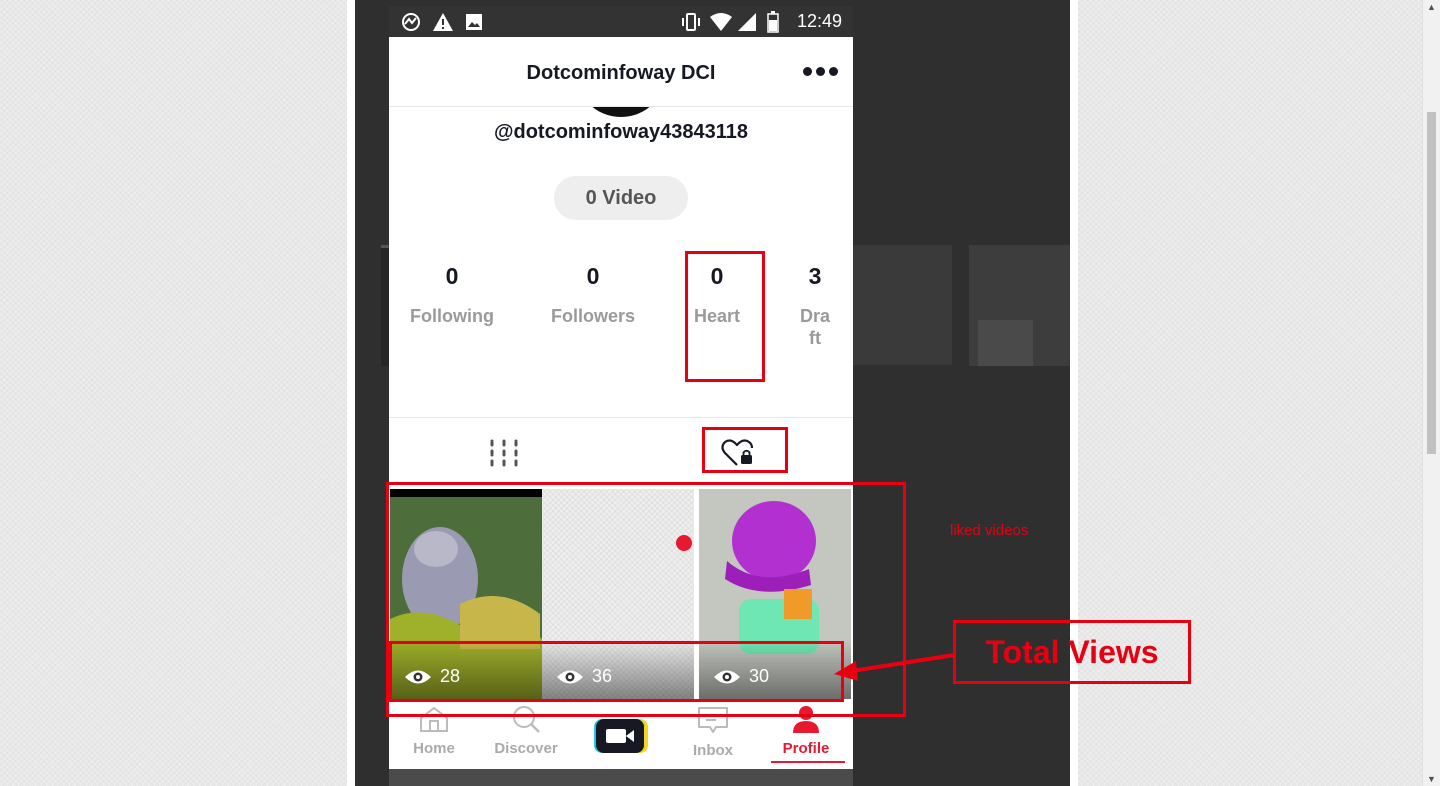 This screenshot has width=1440, height=786. I want to click on image-icon, so click(474, 22).